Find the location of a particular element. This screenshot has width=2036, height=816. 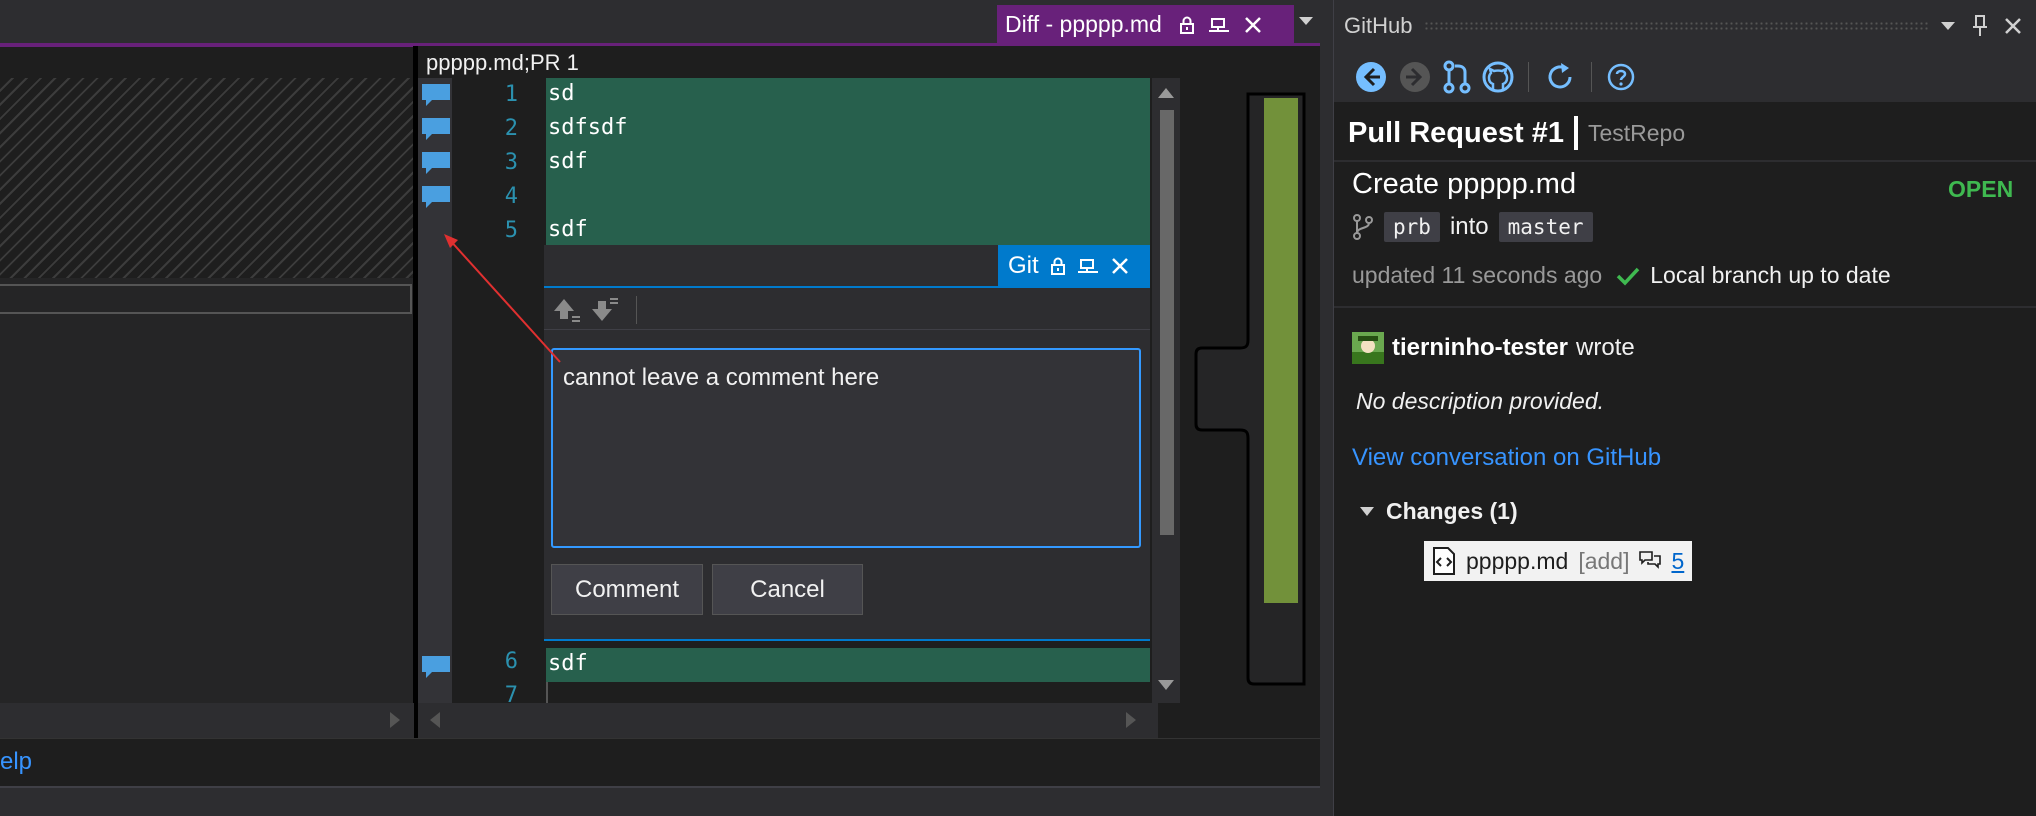

tab-diff-ppppp: Diff - ppppp.md is located at coordinates (1145, 24).